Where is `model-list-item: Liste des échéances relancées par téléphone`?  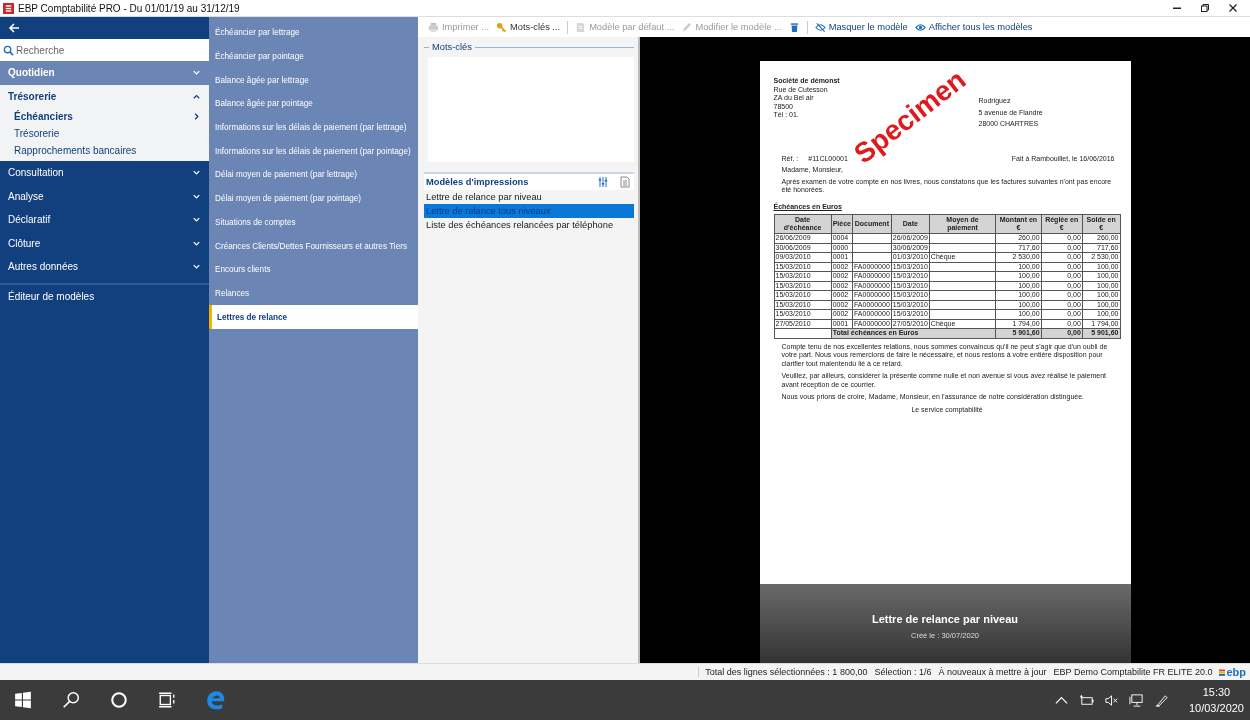 model-list-item: Liste des échéances relancées par téléphone is located at coordinates (529, 225).